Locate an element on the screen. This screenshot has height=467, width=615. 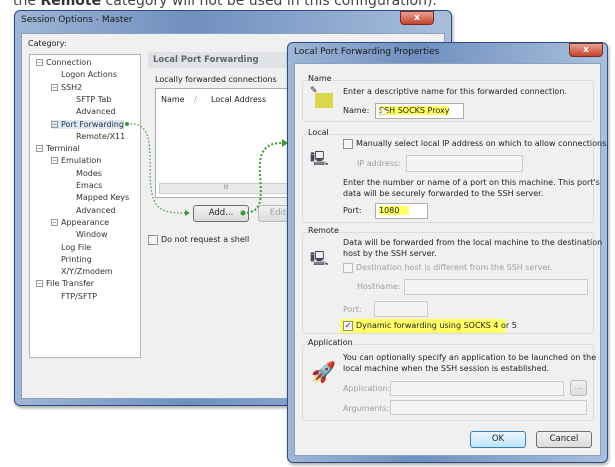
dynamic-forwarding-checkbox: ✓ is located at coordinates (348, 326).